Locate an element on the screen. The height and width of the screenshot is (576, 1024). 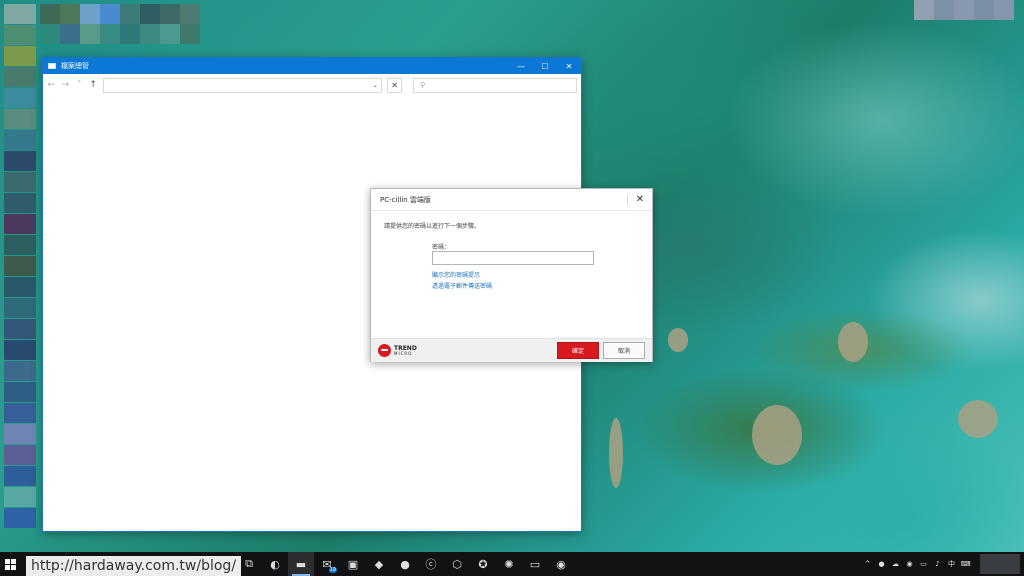
volume-icon: ♪ is located at coordinates (937, 564).